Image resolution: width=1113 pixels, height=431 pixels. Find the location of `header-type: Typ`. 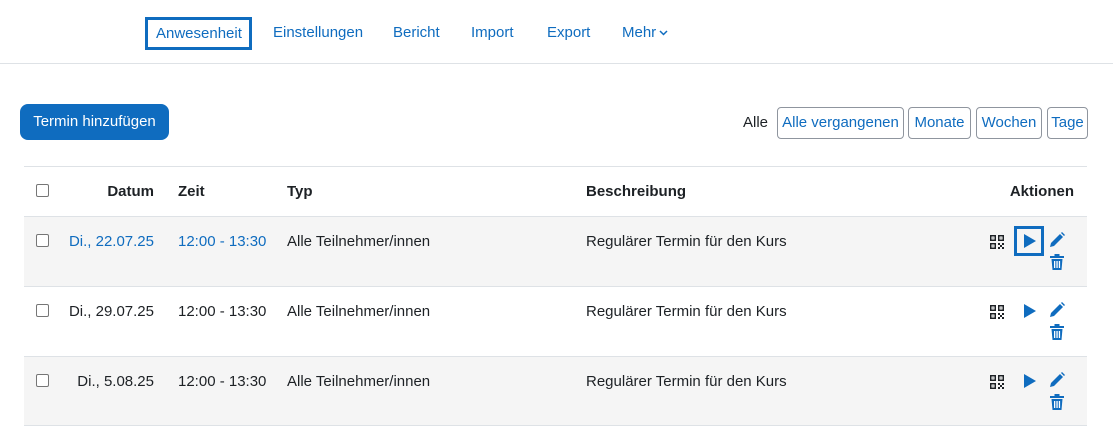

header-type: Typ is located at coordinates (300, 191).